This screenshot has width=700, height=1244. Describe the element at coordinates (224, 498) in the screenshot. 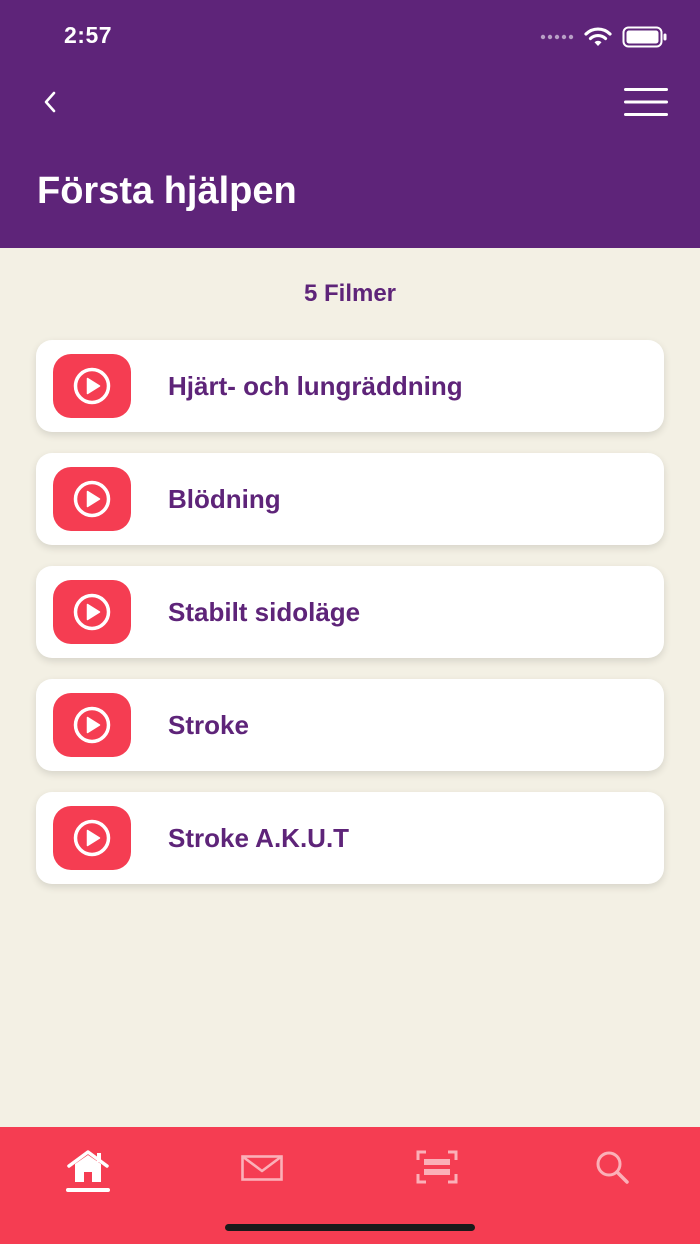

I see `video-title: Blödning` at that location.